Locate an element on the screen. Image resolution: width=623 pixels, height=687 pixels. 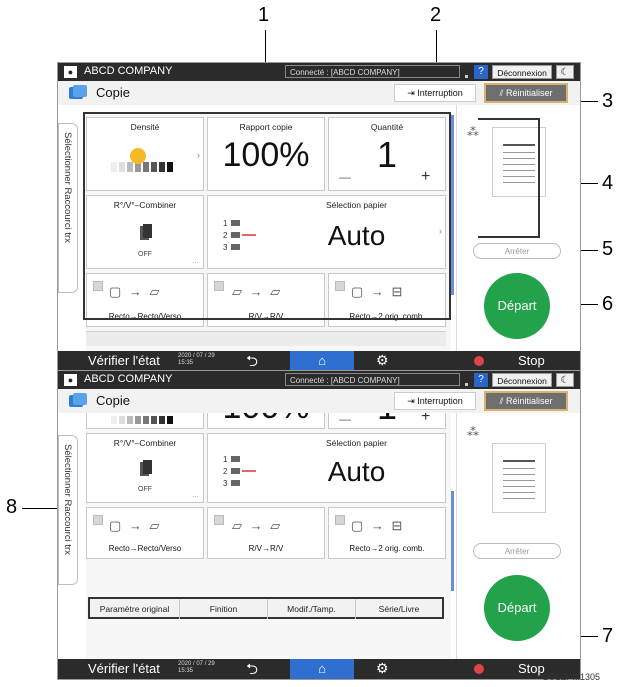
paper-tile: Sélection papier 1 2 3 Auto is located at coordinates (326, 468).